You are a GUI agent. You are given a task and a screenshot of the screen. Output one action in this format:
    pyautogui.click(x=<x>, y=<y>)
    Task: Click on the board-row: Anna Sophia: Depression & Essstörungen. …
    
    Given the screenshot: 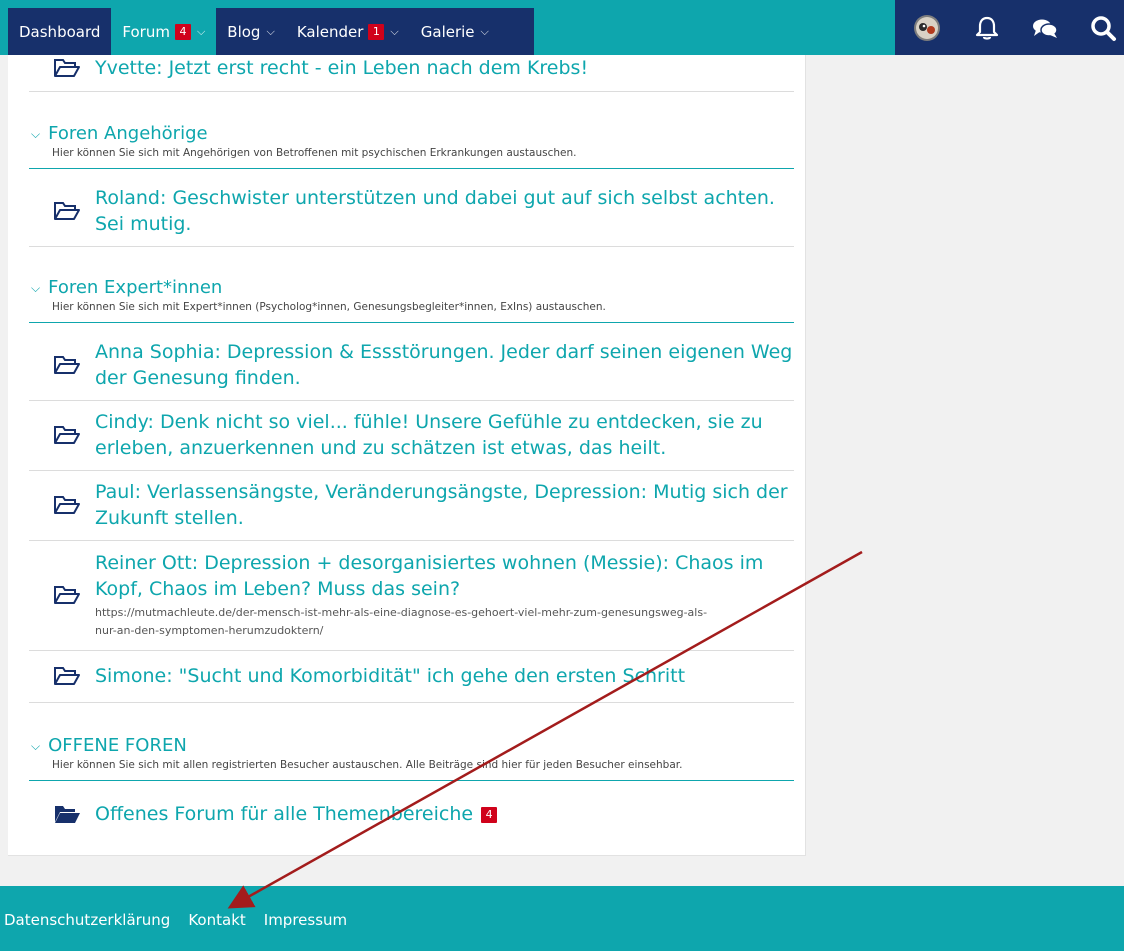 What is the action you would take?
    pyautogui.click(x=411, y=365)
    